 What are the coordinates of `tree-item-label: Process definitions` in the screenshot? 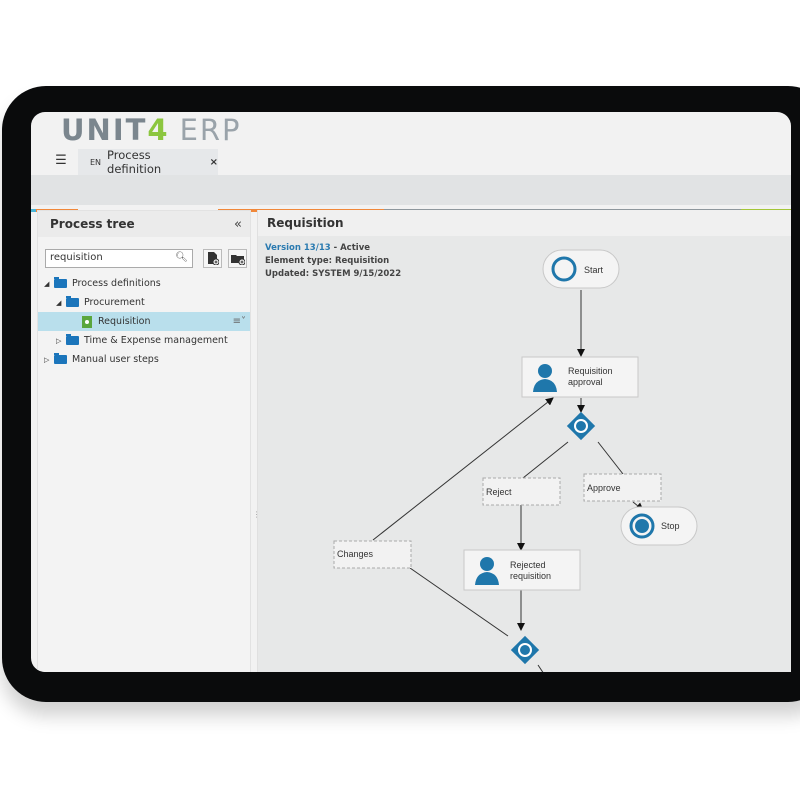 It's located at (116, 283).